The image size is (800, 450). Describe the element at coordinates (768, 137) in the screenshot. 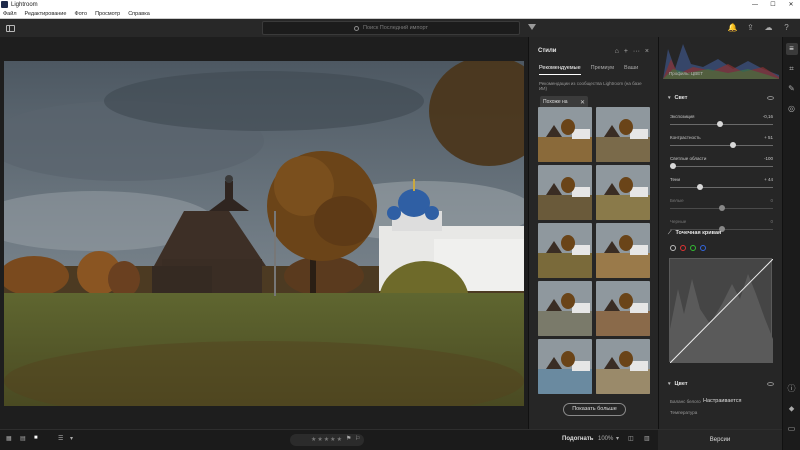

I see `slider-value: + 51` at that location.